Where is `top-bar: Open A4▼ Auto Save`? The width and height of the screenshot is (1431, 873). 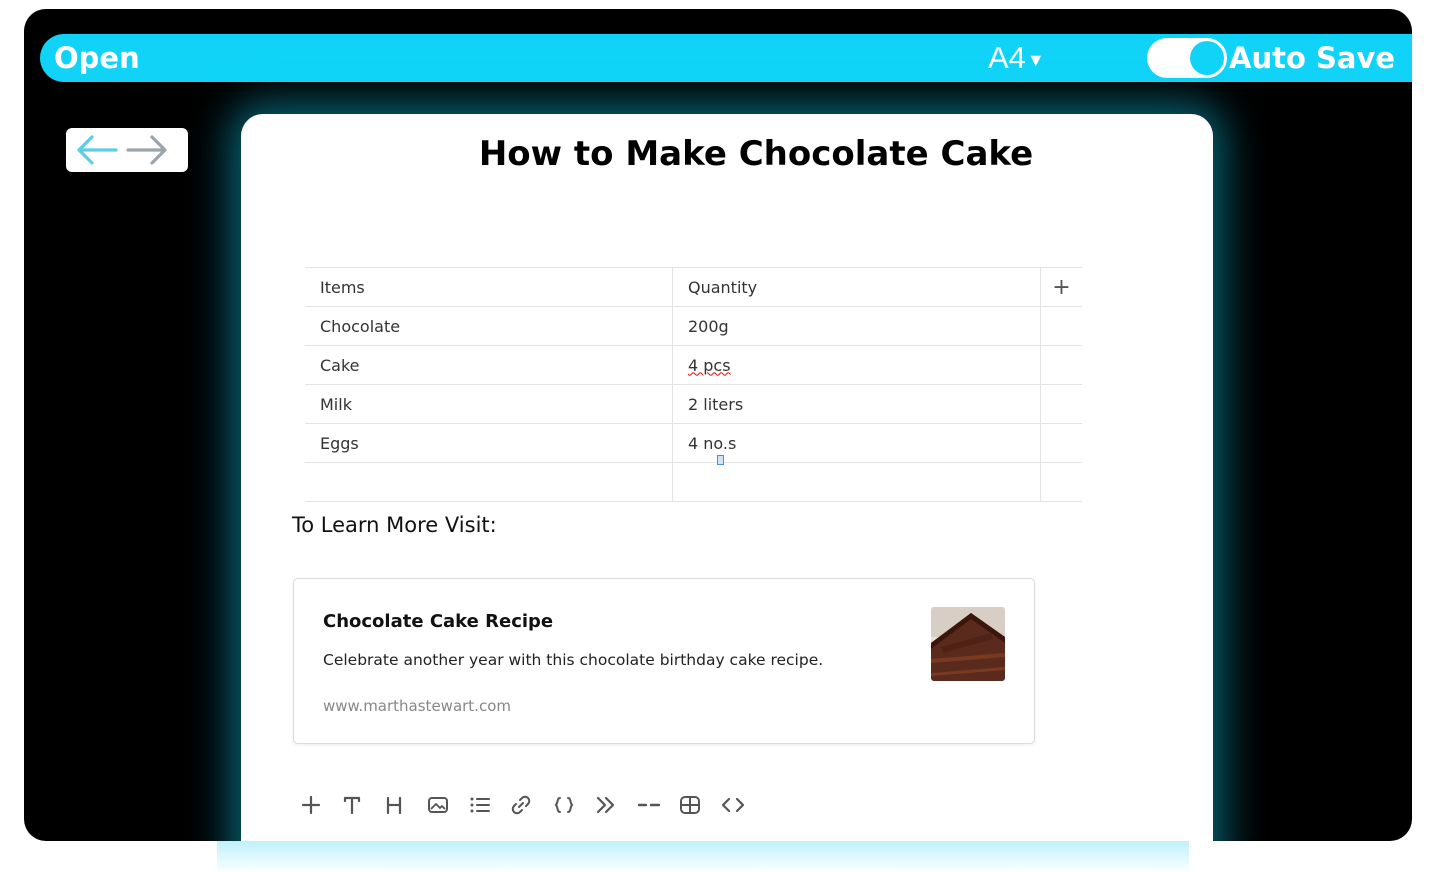 top-bar: Open A4▼ Auto Save is located at coordinates (726, 58).